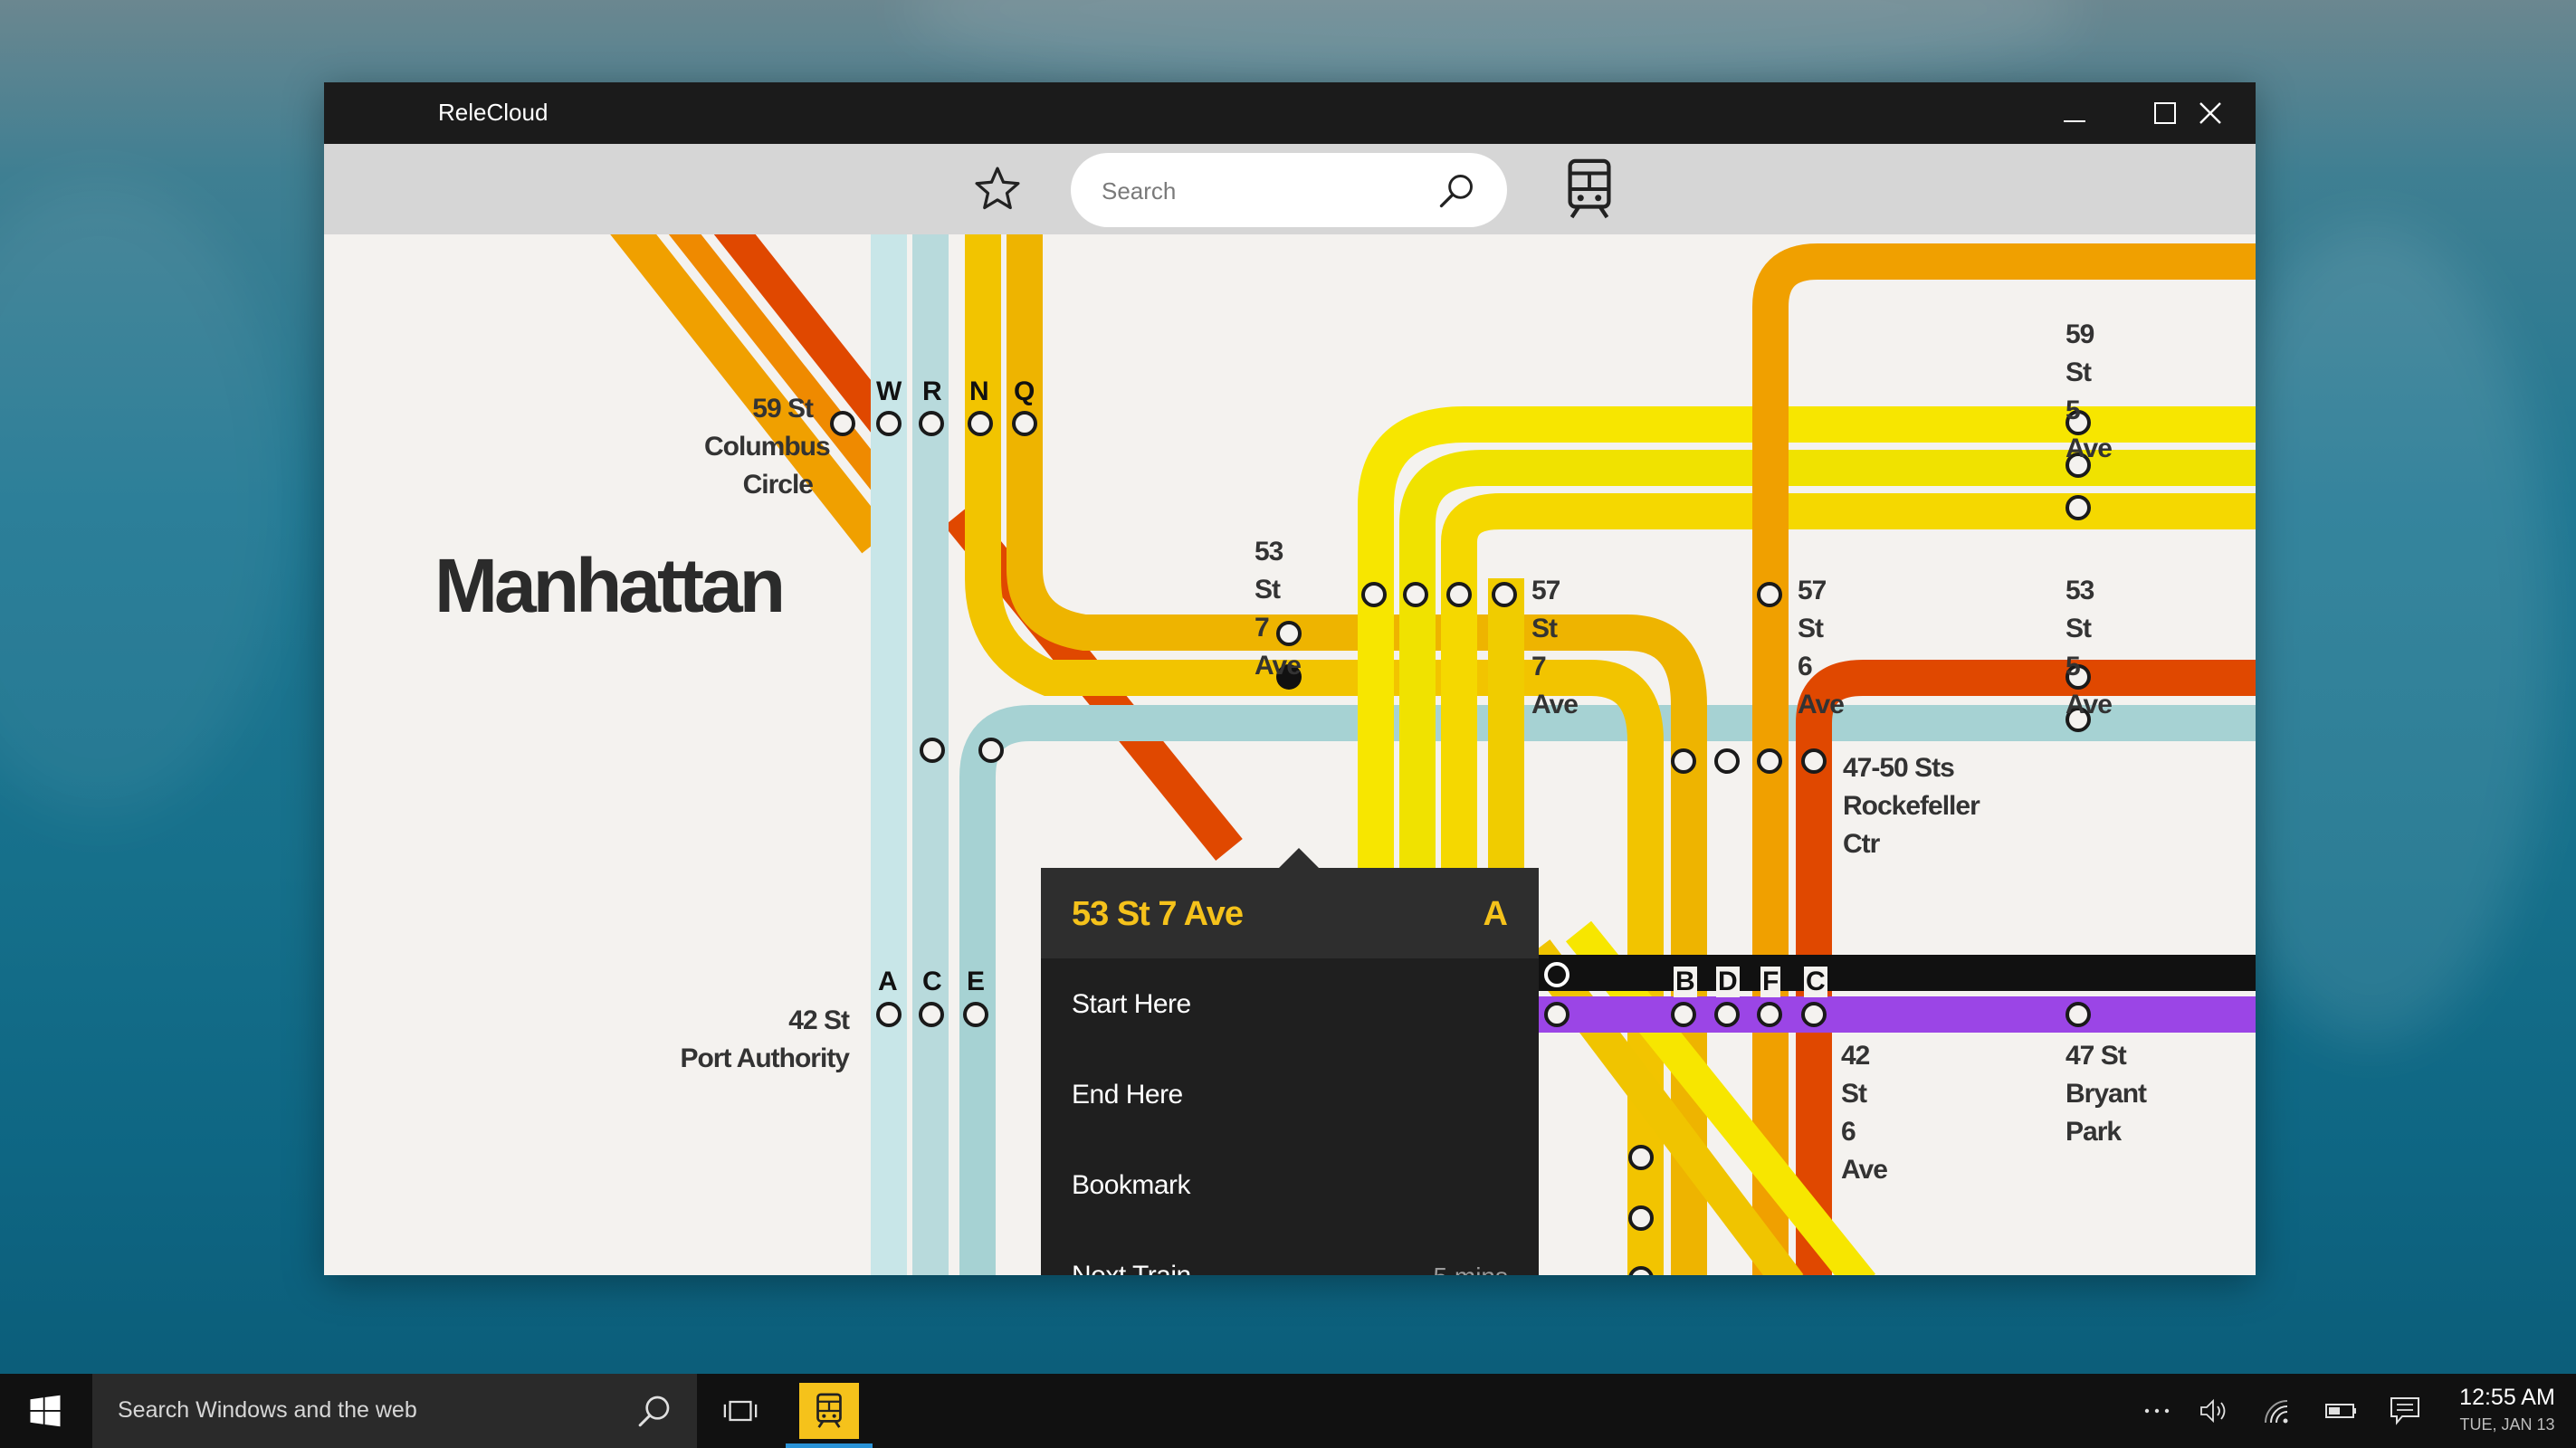 Image resolution: width=2576 pixels, height=1448 pixels. Describe the element at coordinates (889, 391) in the screenshot. I see `line-label-w: W` at that location.